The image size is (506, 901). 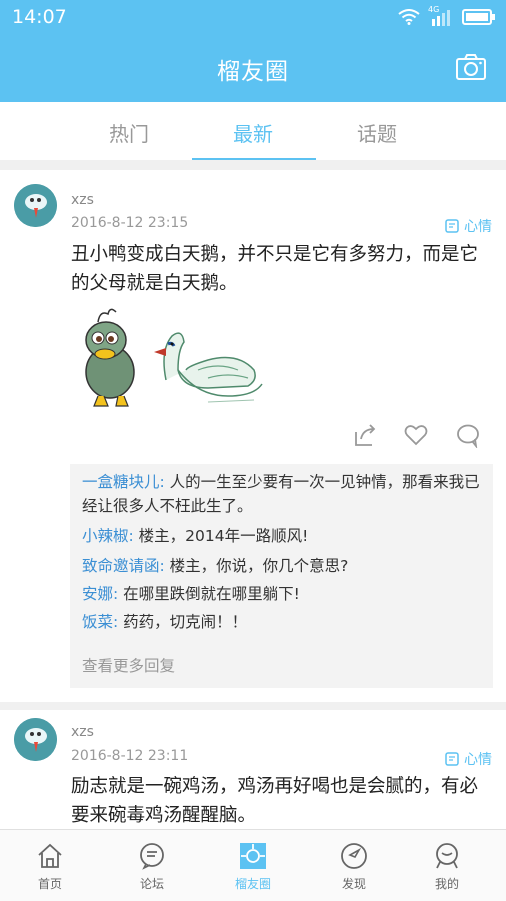 What do you see at coordinates (211, 594) in the screenshot?
I see `comment-text: 在哪里跌倒就在哪里躺下!` at bounding box center [211, 594].